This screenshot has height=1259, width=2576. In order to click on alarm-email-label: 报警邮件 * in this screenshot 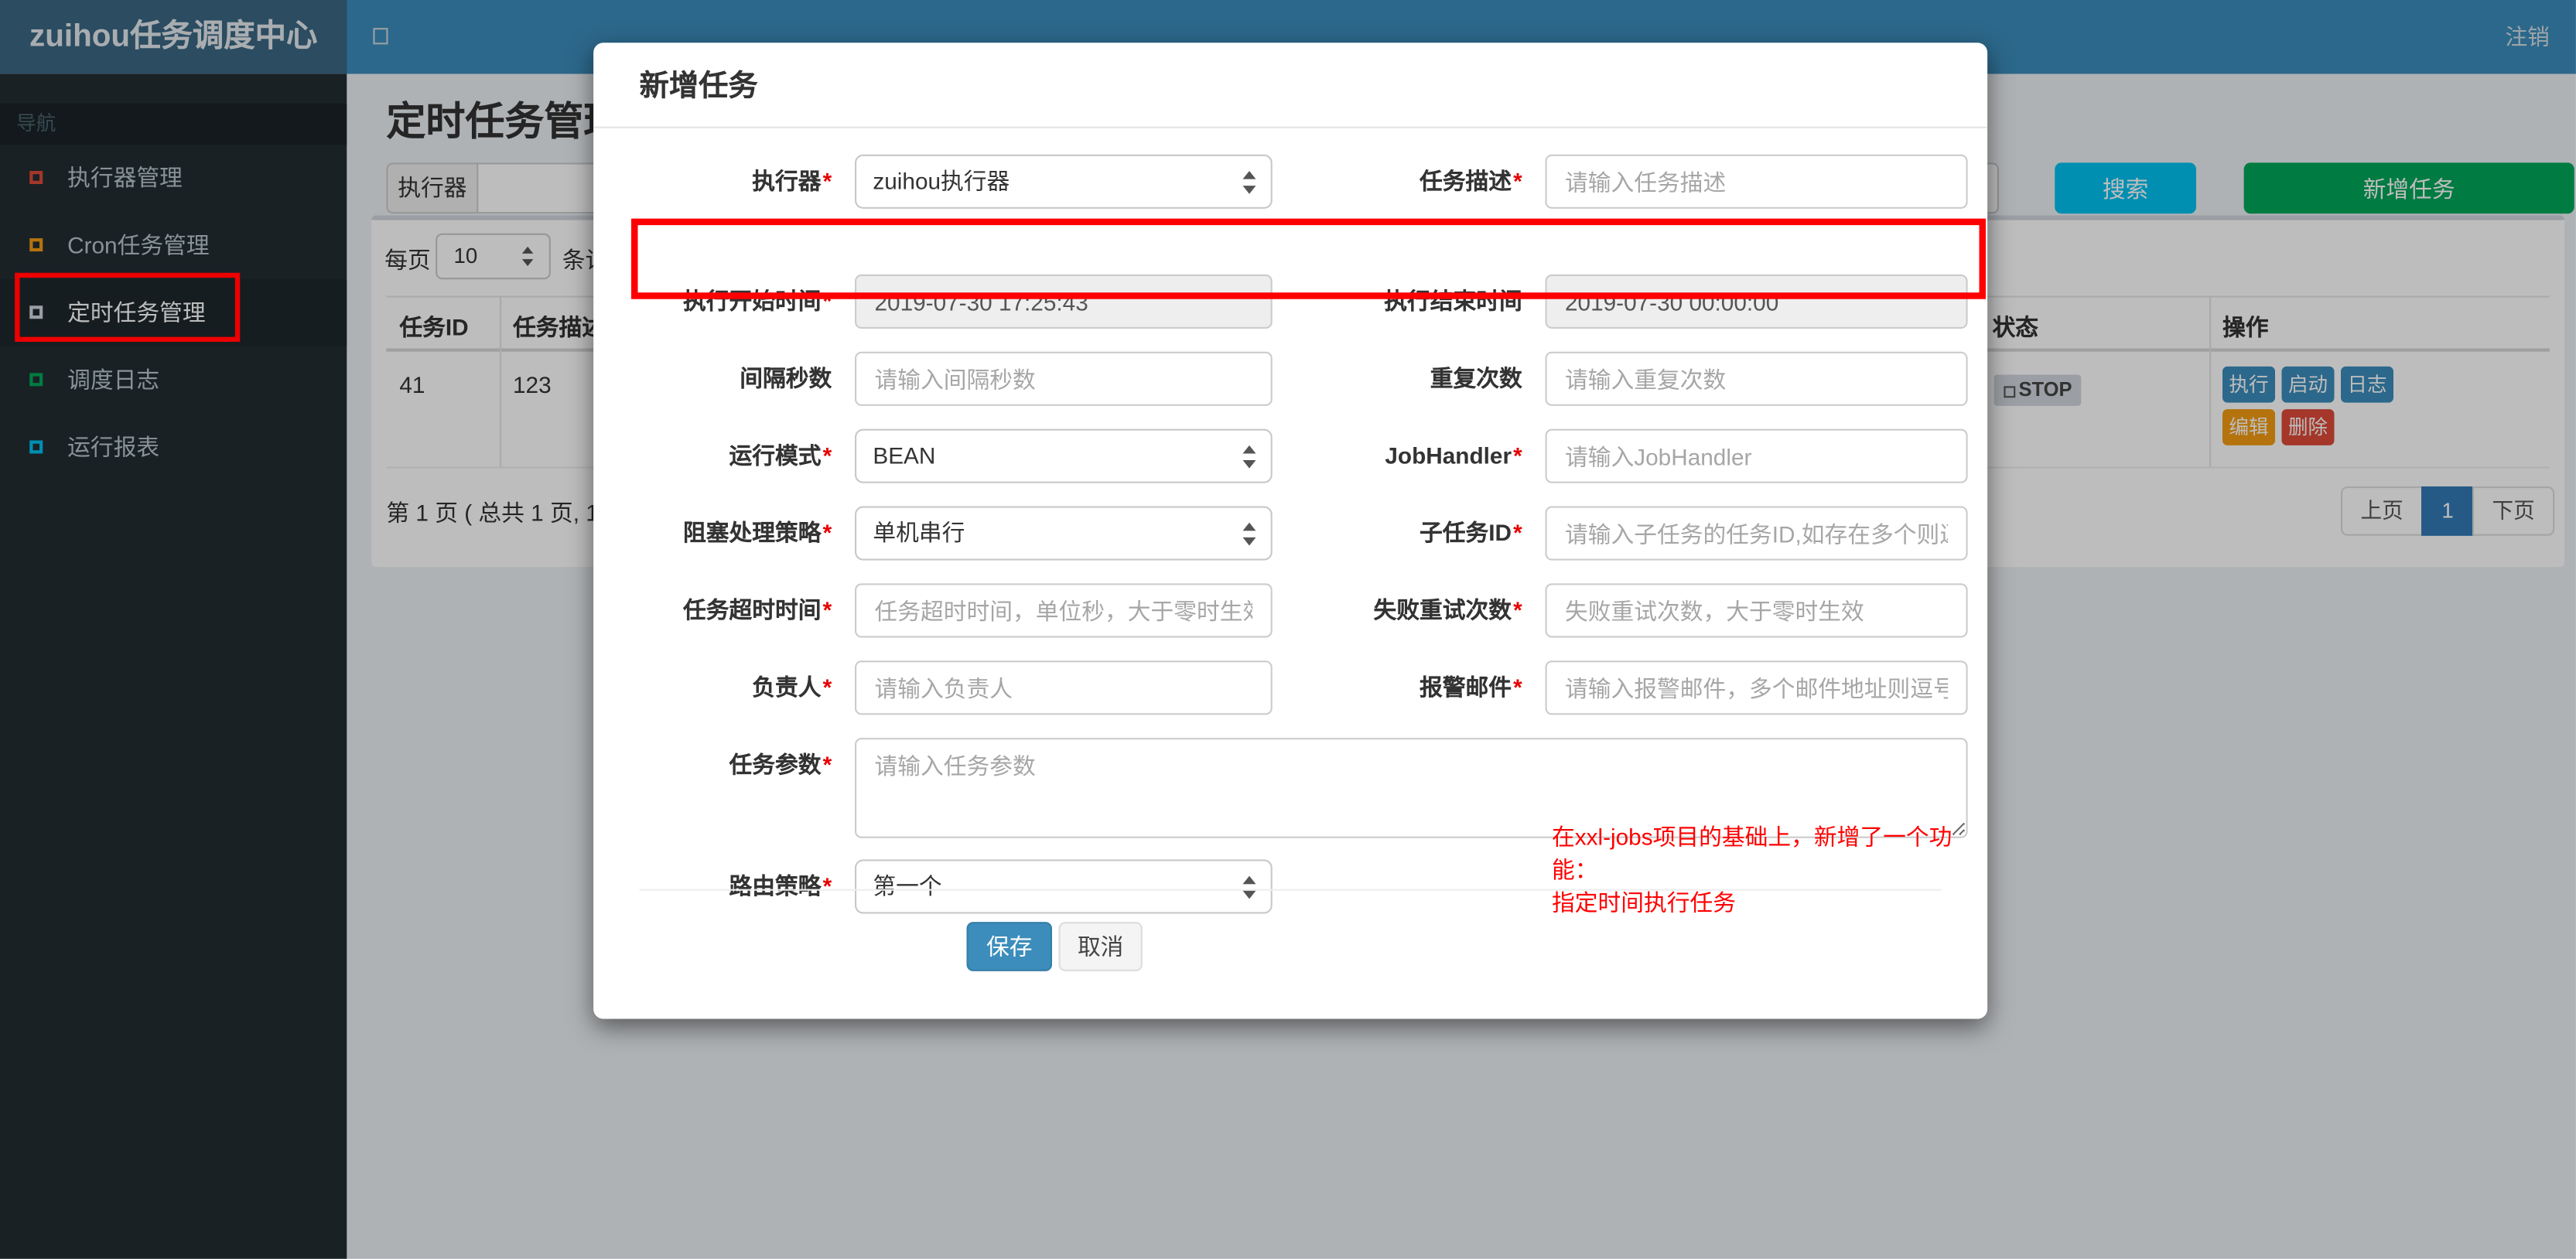, I will do `click(1471, 688)`.